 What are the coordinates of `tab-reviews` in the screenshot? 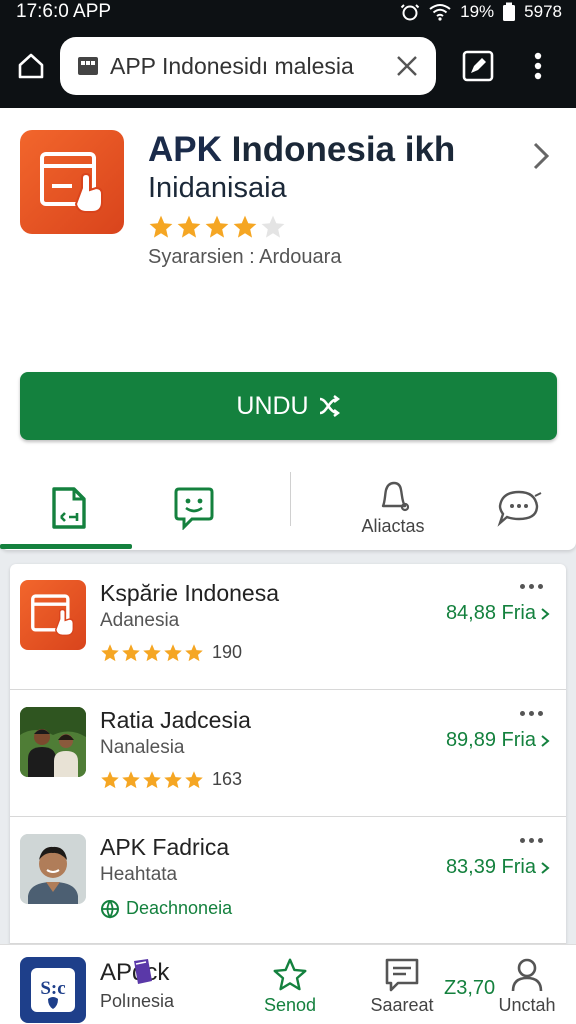 It's located at (194, 508).